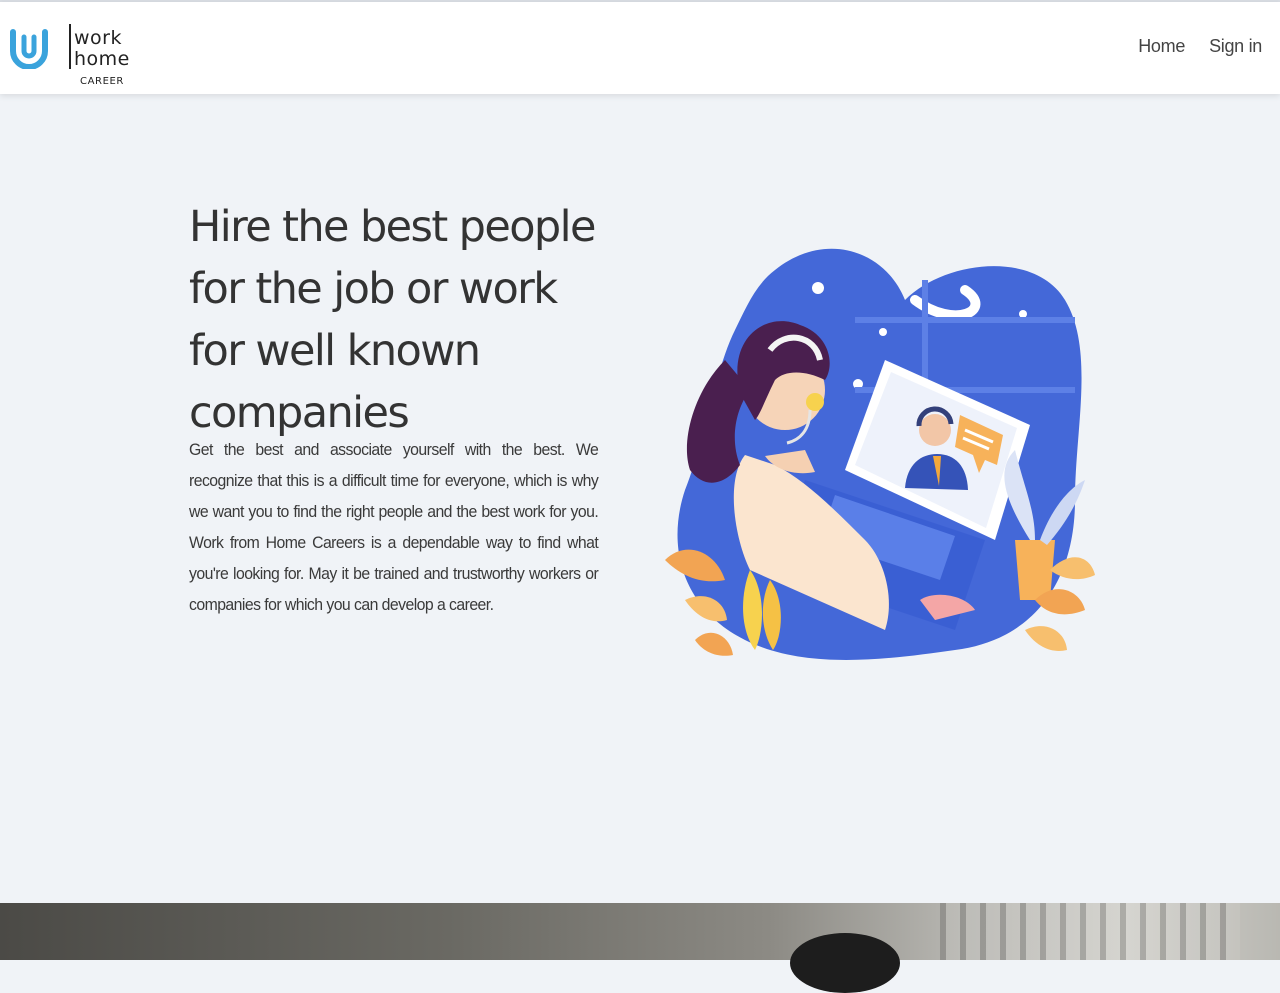  Describe the element at coordinates (102, 59) in the screenshot. I see `logo-text-home: home` at that location.